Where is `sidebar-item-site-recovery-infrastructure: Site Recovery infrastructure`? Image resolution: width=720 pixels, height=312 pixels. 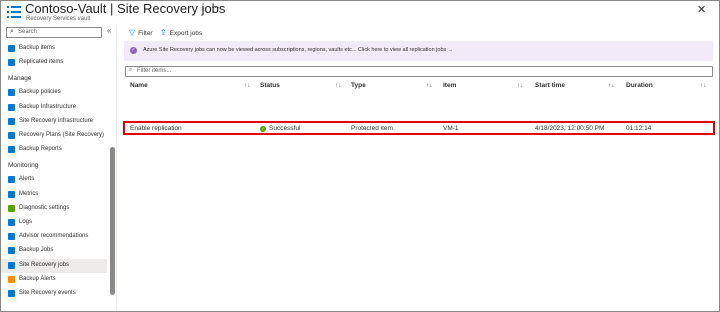
sidebar-item-site-recovery-infrastructure: Site Recovery infrastructure is located at coordinates (54, 122).